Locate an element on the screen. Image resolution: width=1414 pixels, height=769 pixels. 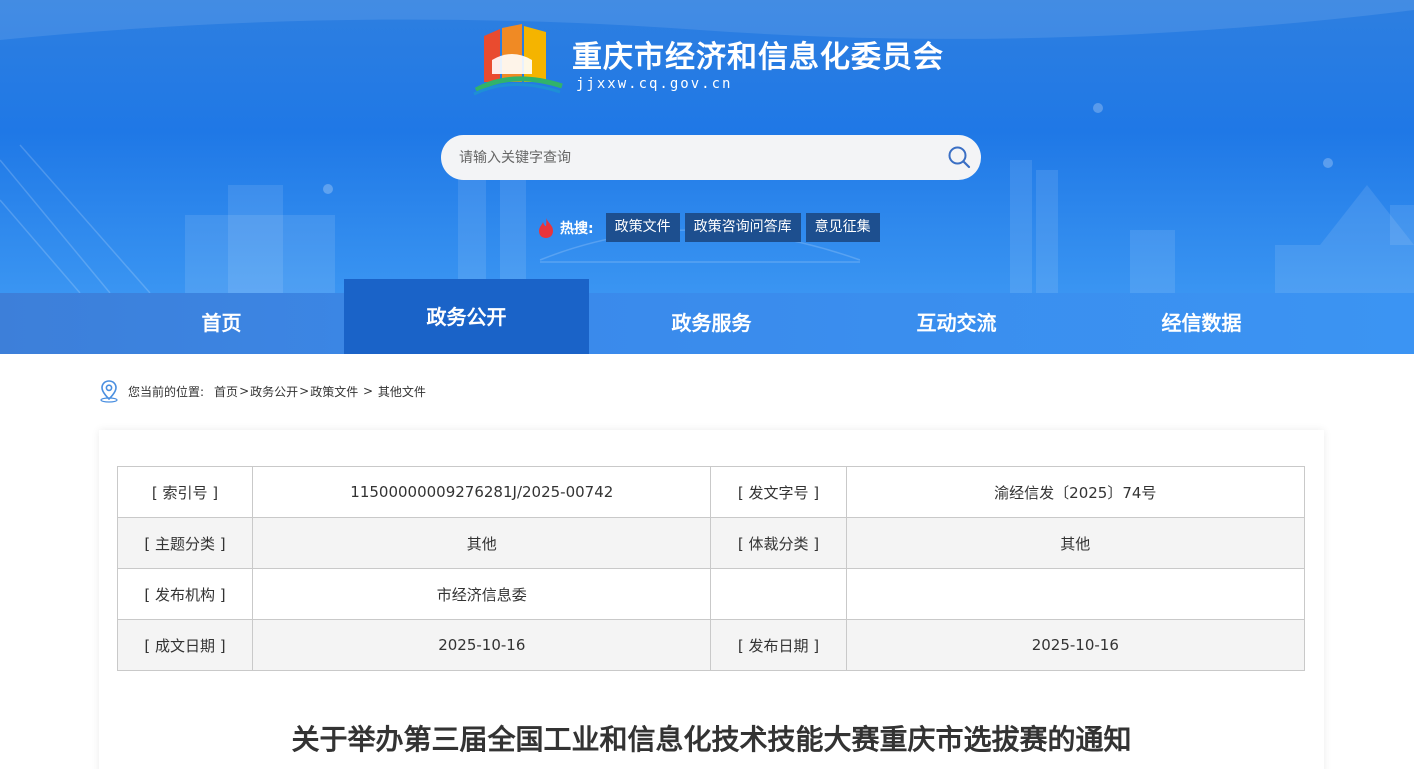
hot-search-label: 热搜: is located at coordinates (577, 228).